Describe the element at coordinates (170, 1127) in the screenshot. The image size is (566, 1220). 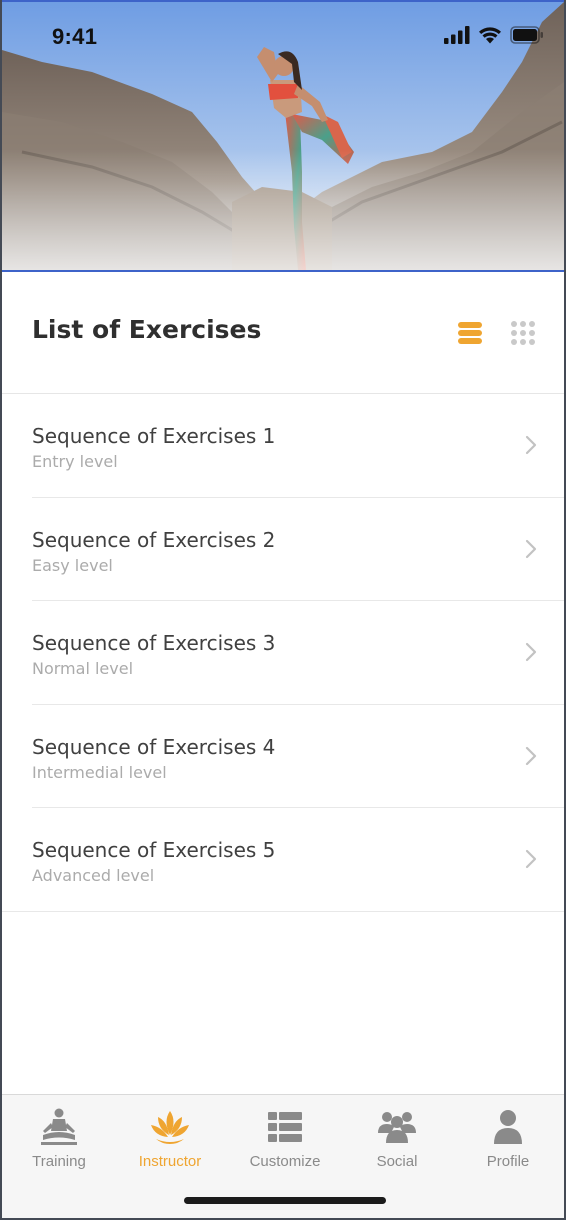
I see `lotus-icon` at that location.